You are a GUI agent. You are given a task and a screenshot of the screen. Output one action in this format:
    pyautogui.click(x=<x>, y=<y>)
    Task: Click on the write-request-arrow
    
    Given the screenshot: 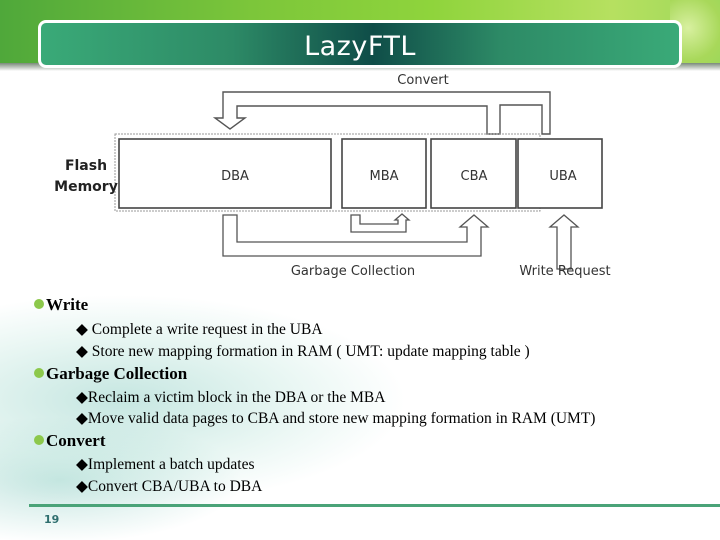 What is the action you would take?
    pyautogui.click(x=564, y=242)
    